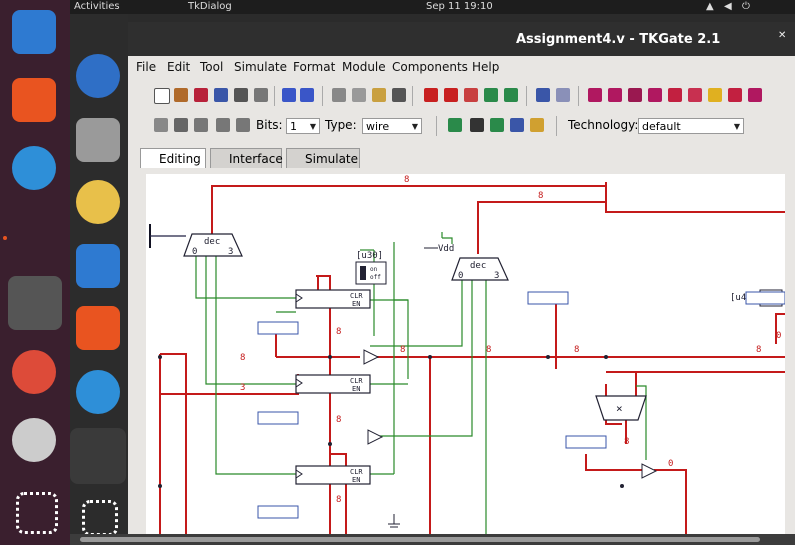 The image size is (795, 545). What do you see at coordinates (213, 245) in the screenshot?
I see `decoder-1: dec 0 3` at bounding box center [213, 245].